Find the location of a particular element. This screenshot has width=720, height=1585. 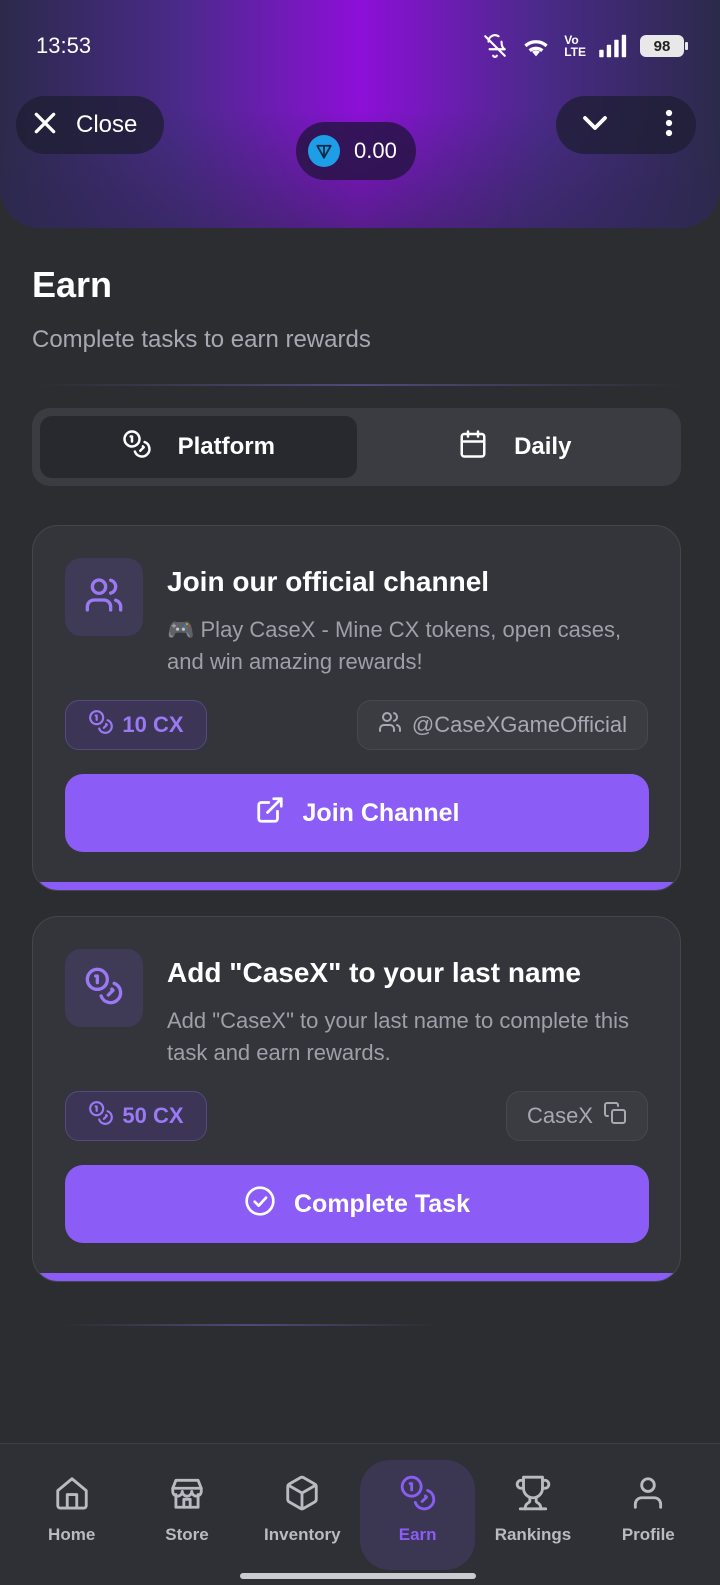

copy-text-chip: CaseX is located at coordinates (576, 1116).